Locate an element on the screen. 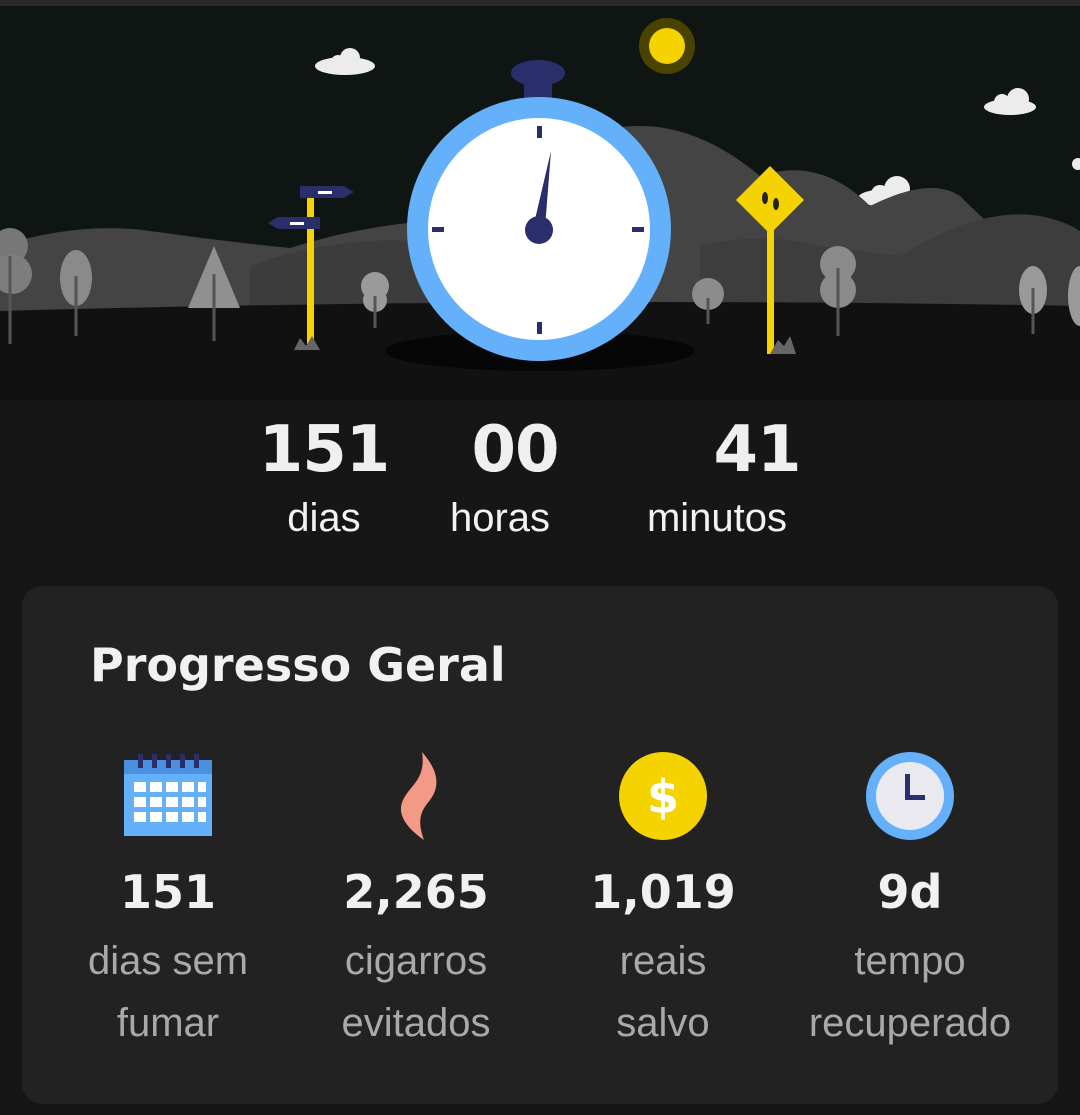  stat-label-line: evitados is located at coordinates (416, 1023).